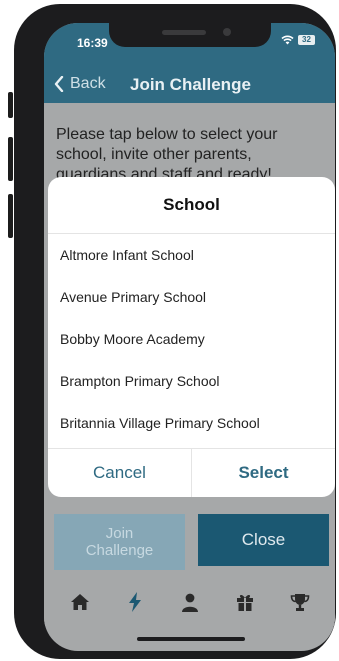 Image resolution: width=339 pixels, height=661 pixels. I want to click on school-option: Altmore Infant School, so click(191, 255).